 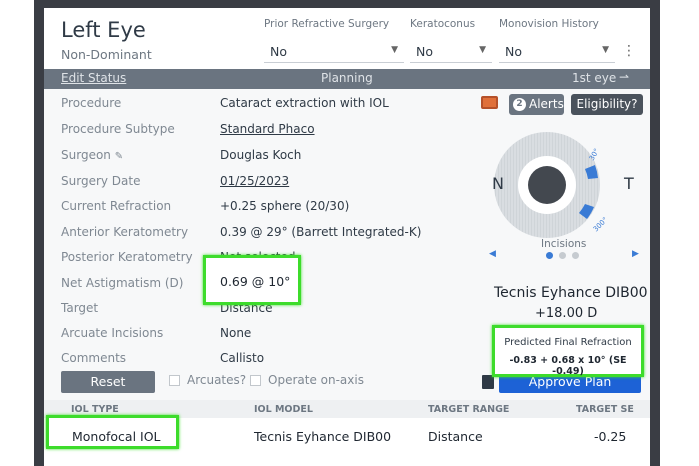 I want to click on arcuates-label: Arcuates?, so click(x=217, y=380).